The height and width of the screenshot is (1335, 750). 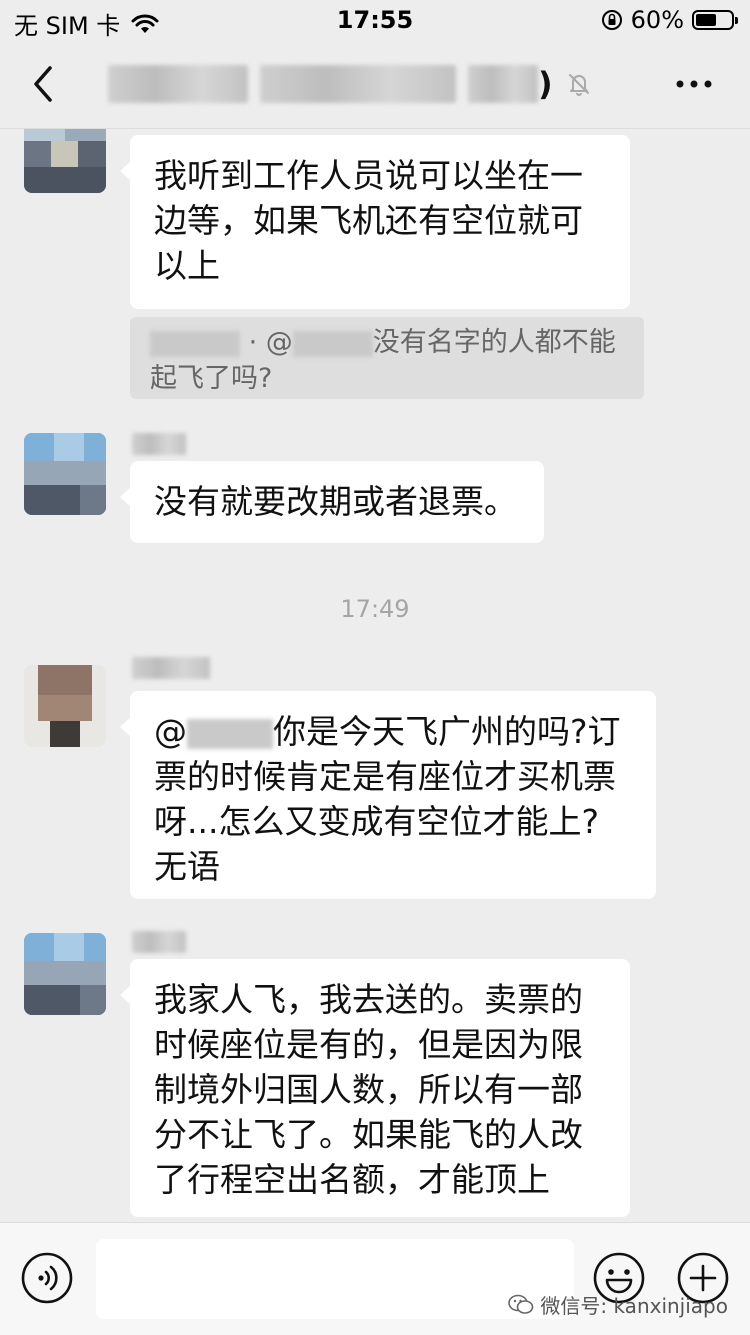 I want to click on bell-muted-icon, so click(x=578, y=85).